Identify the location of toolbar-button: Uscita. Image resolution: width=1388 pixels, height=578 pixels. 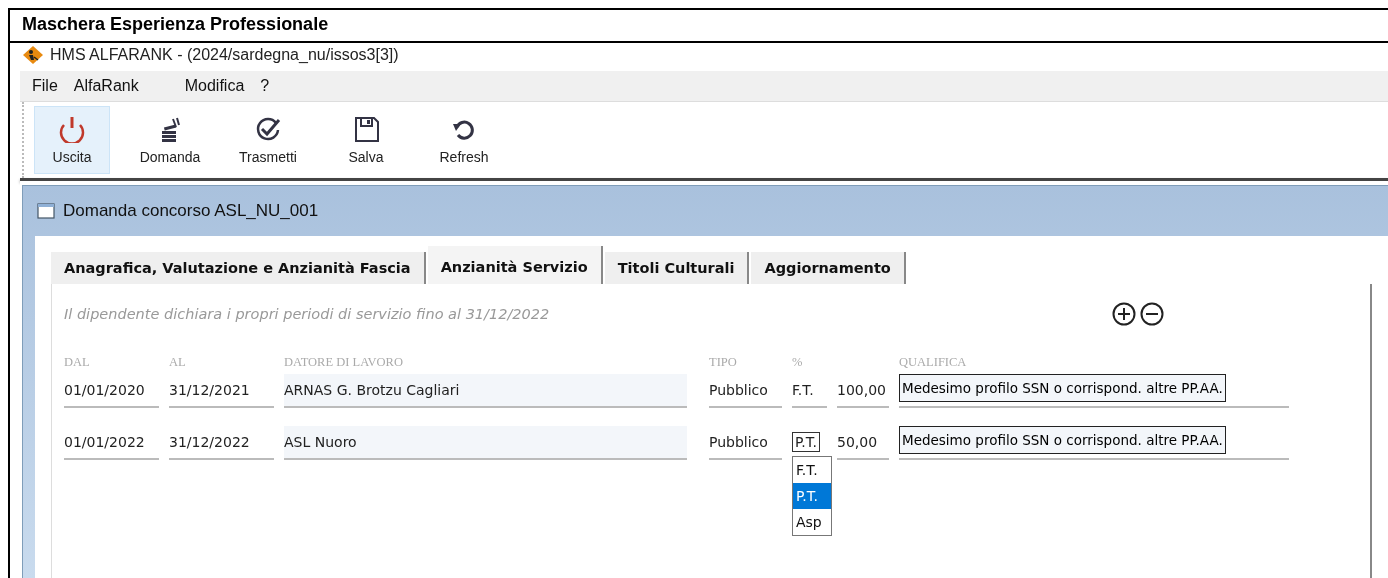
(72, 140).